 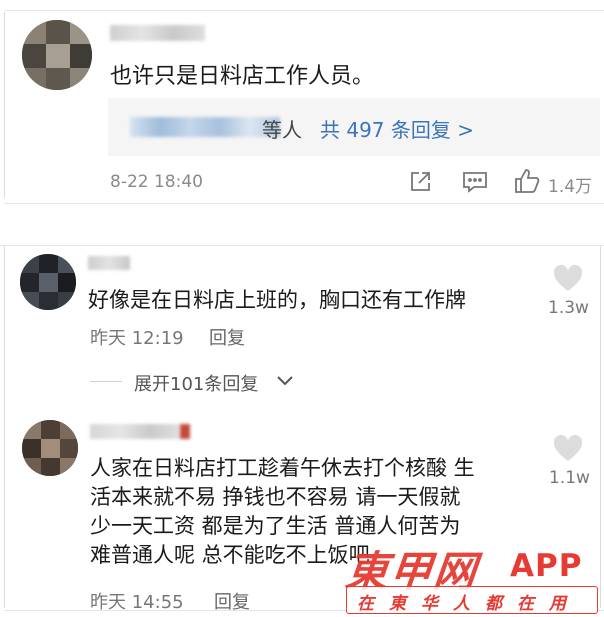 What do you see at coordinates (205, 127) in the screenshot?
I see `reply-users-blurred` at bounding box center [205, 127].